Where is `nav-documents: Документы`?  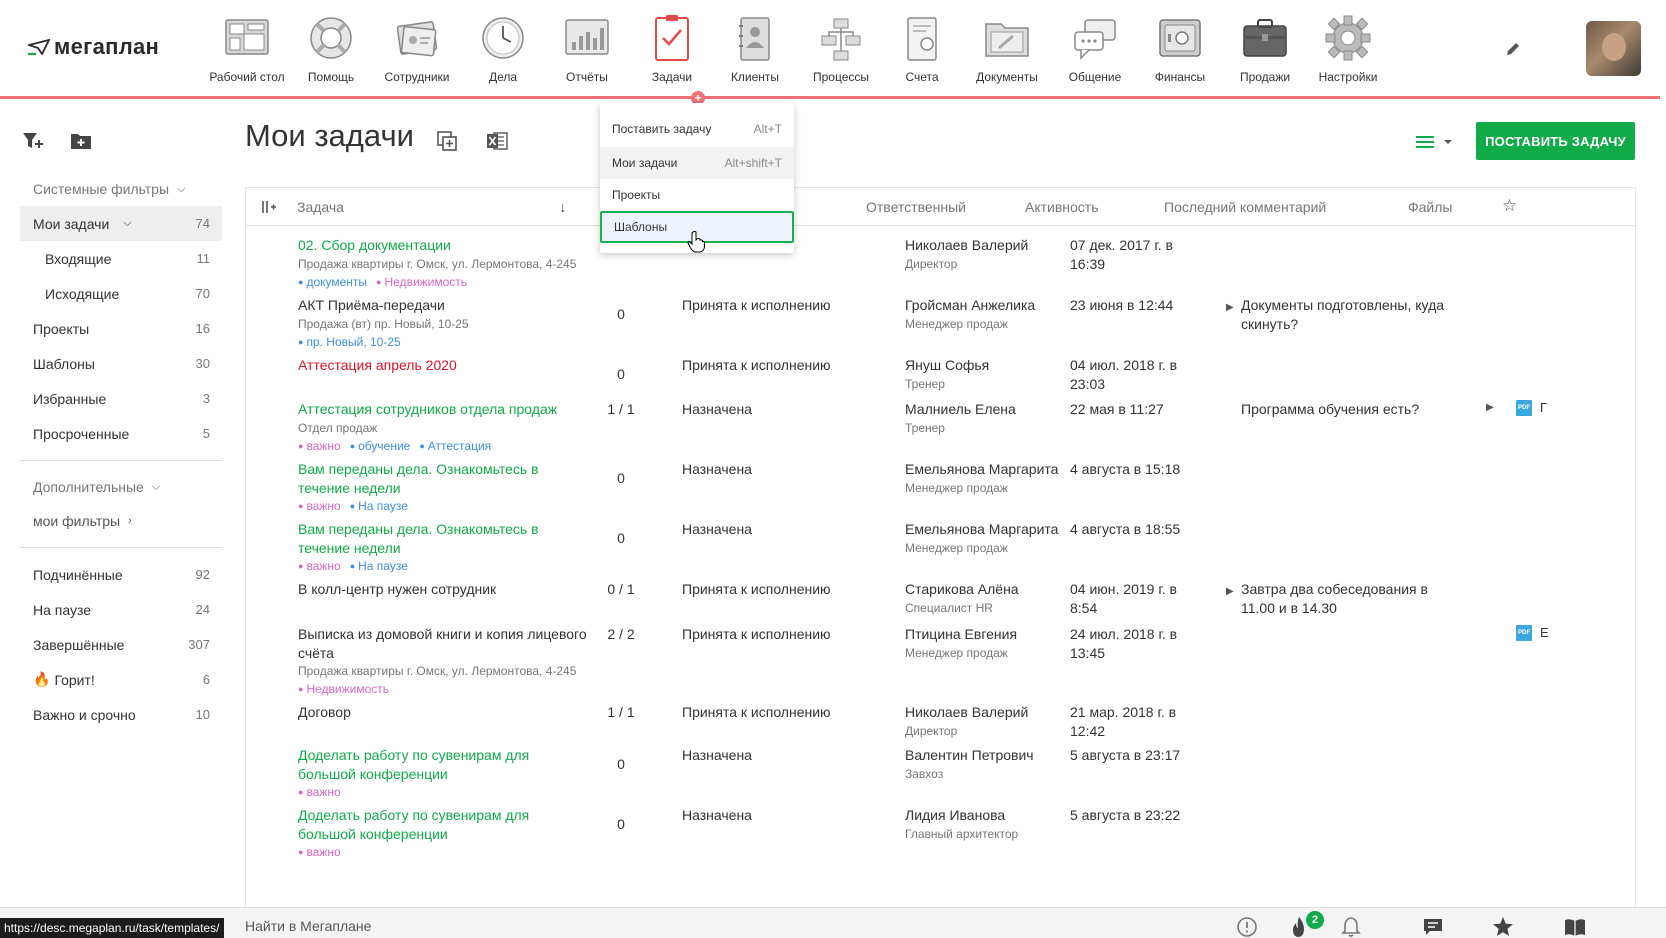
nav-documents: Документы is located at coordinates (1007, 50).